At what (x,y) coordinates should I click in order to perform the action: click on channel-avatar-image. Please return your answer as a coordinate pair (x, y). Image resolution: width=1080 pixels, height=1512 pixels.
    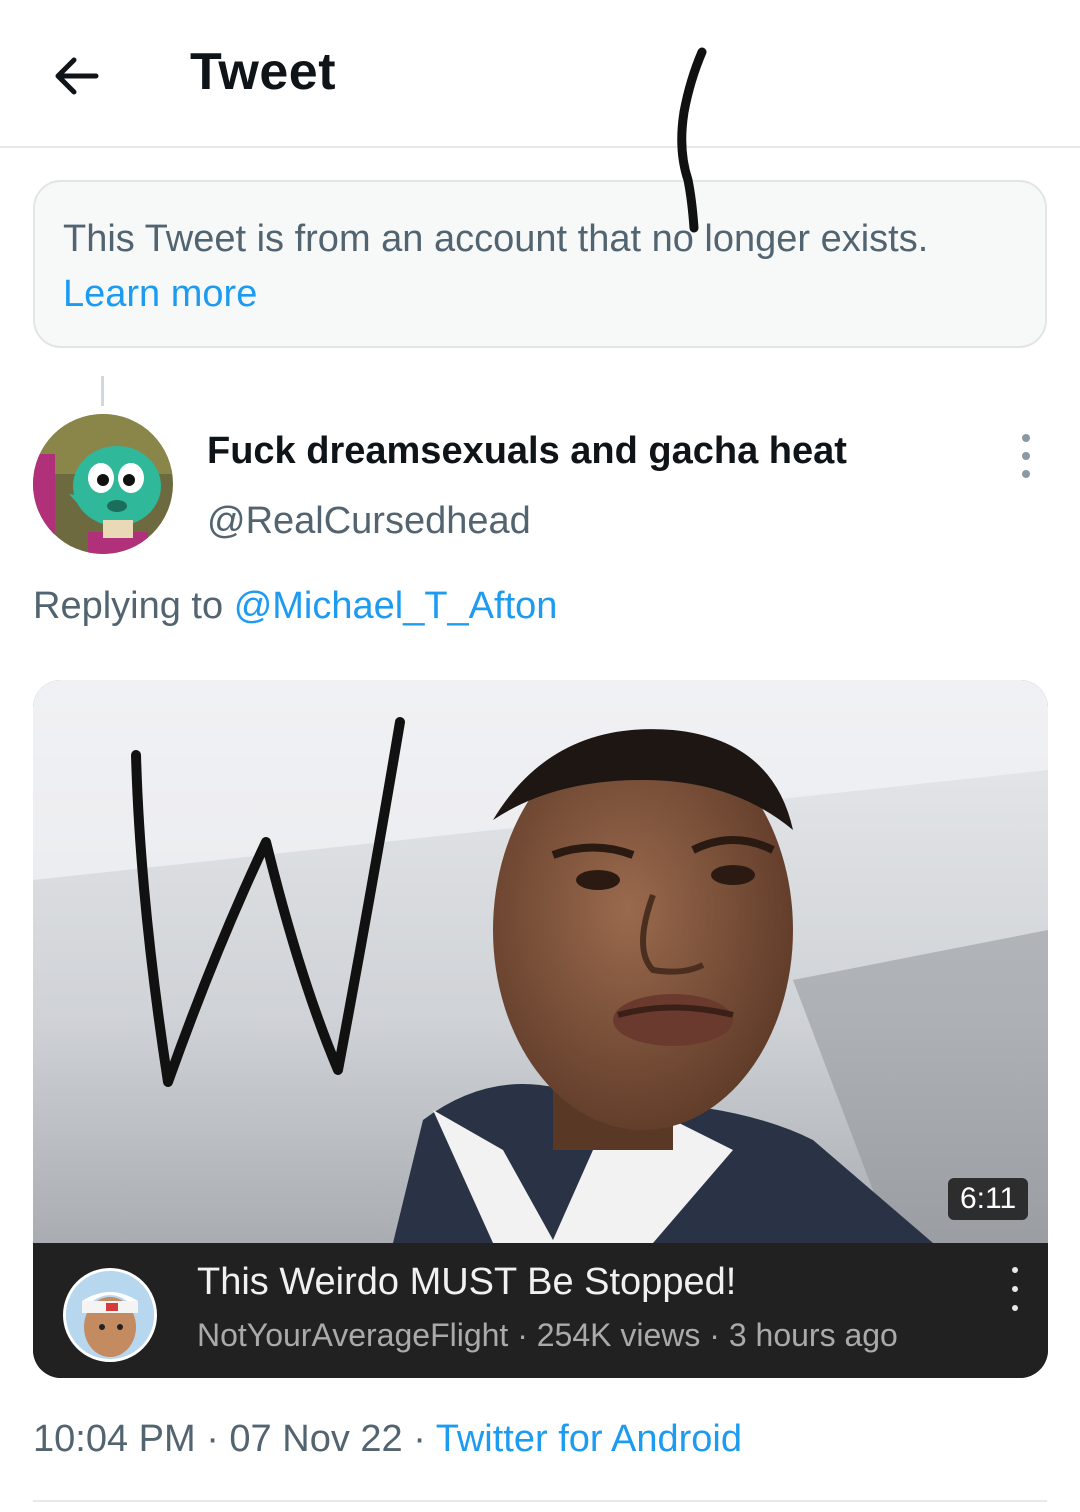
    Looking at the image, I should click on (110, 1315).